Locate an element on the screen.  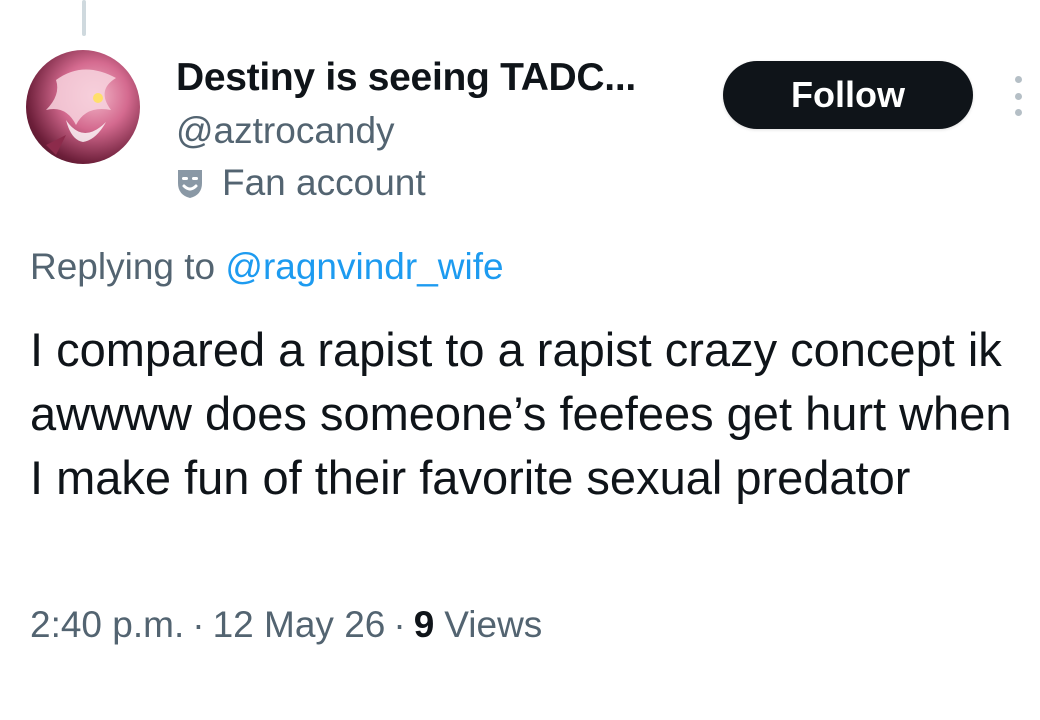
replying-to: Replying to @ragnvindr_wife is located at coordinates (267, 267).